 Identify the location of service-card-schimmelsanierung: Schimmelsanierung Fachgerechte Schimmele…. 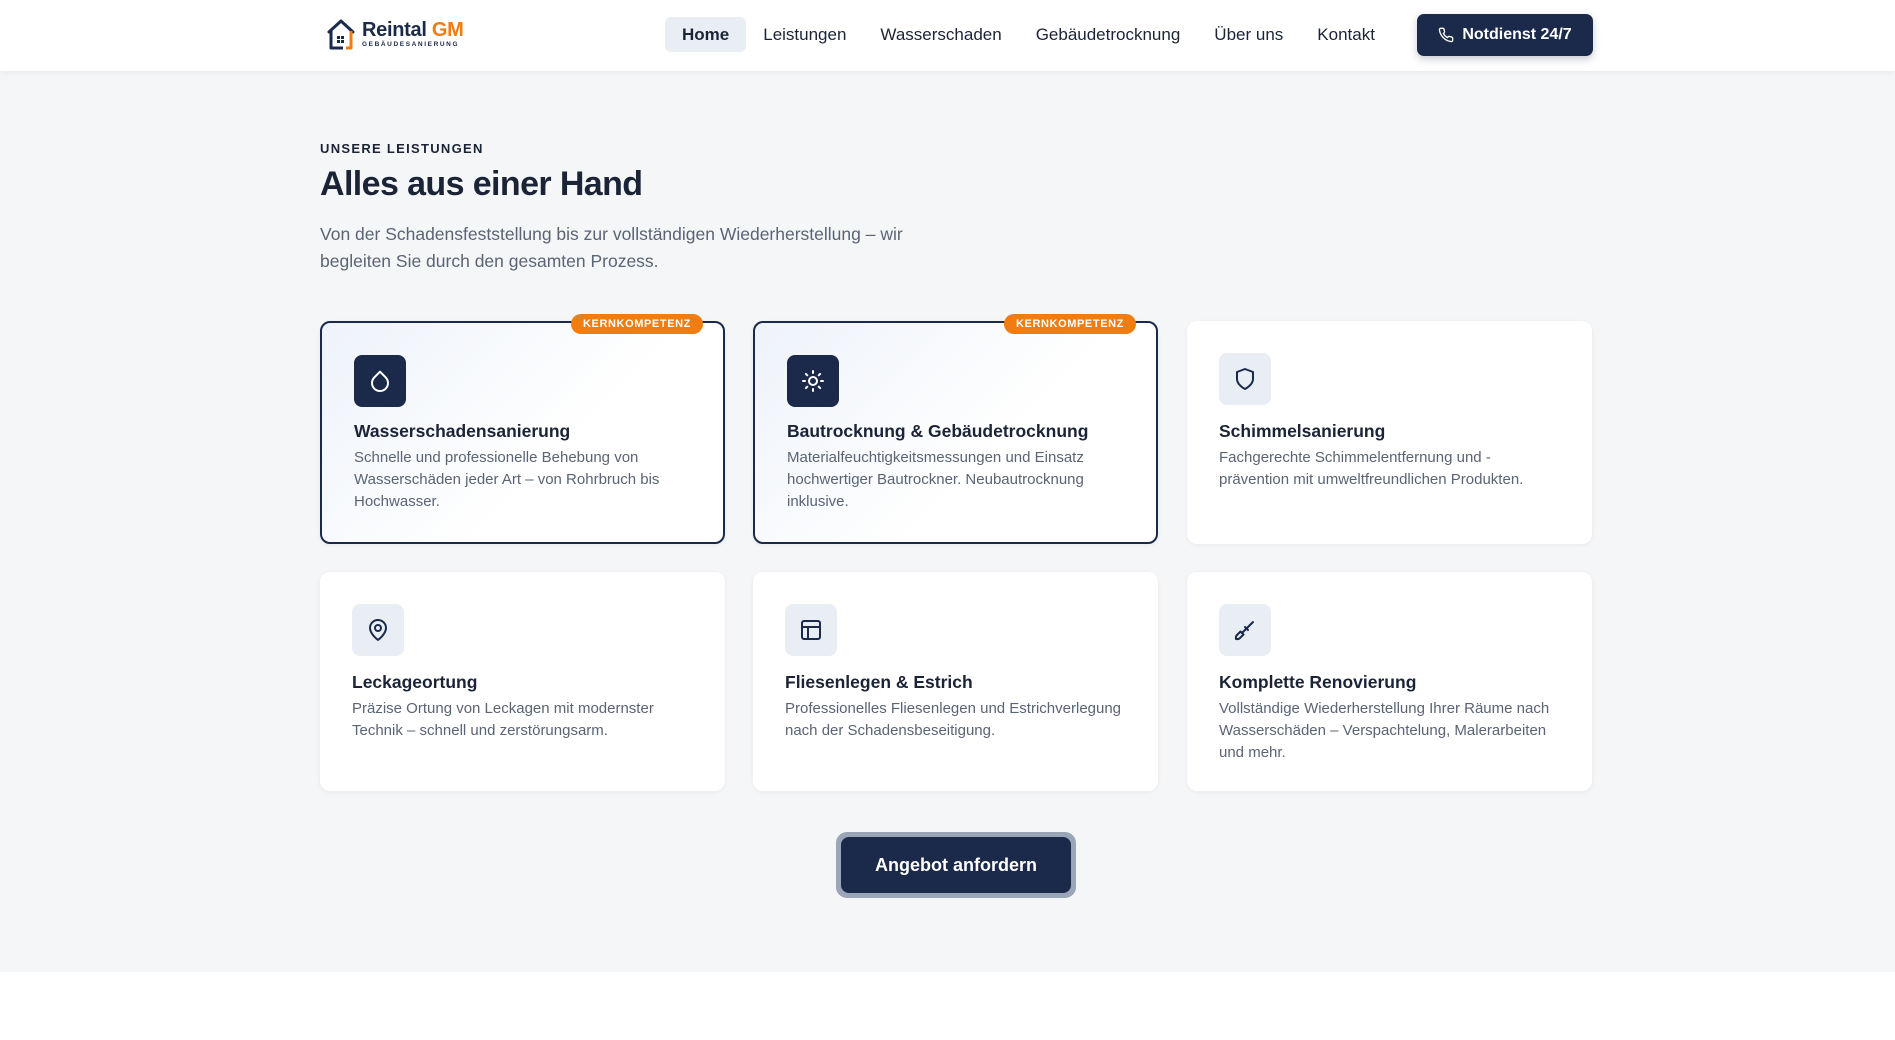
(1389, 432).